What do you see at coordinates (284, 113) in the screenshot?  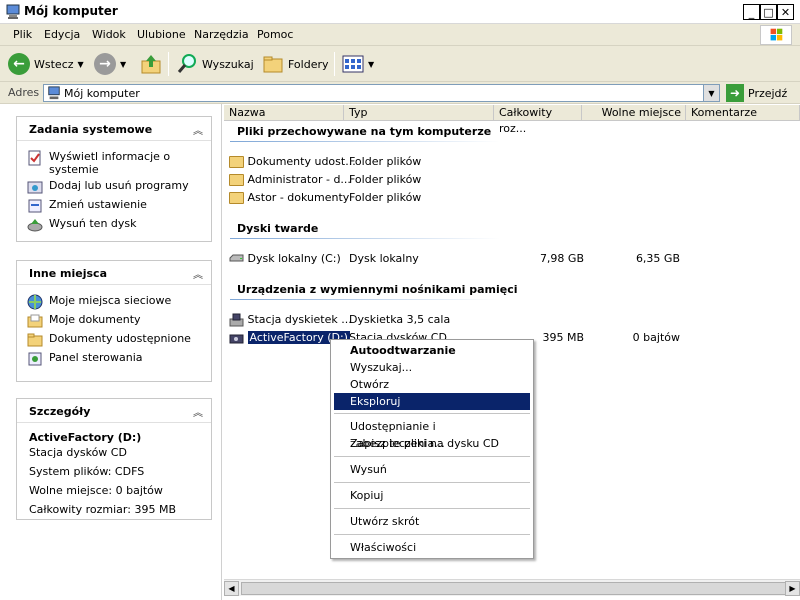 I see `column-name: Nazwa` at bounding box center [284, 113].